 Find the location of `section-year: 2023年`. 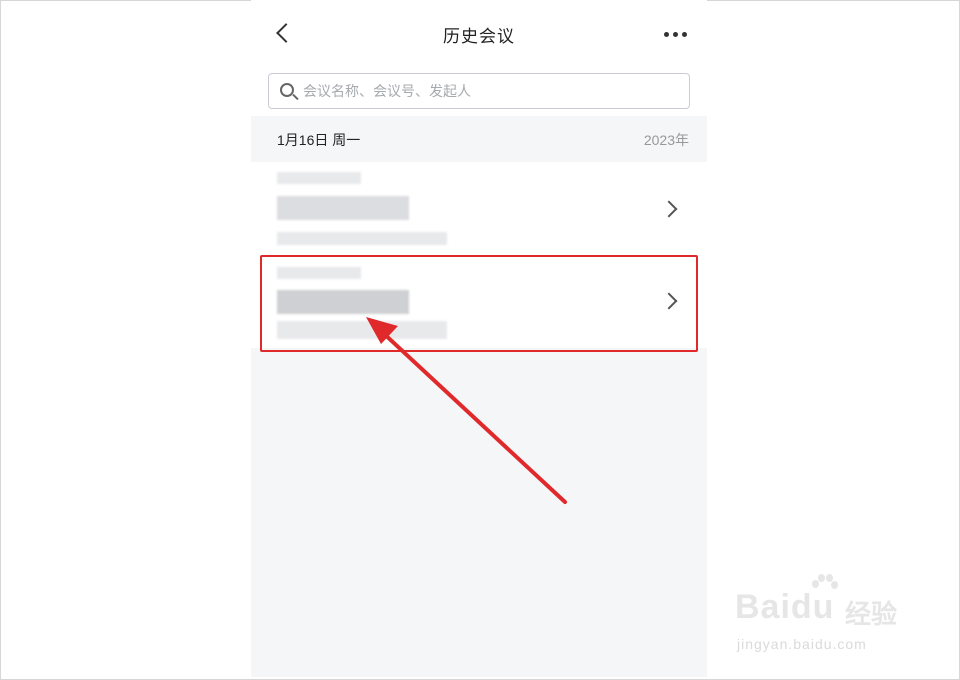

section-year: 2023年 is located at coordinates (666, 140).